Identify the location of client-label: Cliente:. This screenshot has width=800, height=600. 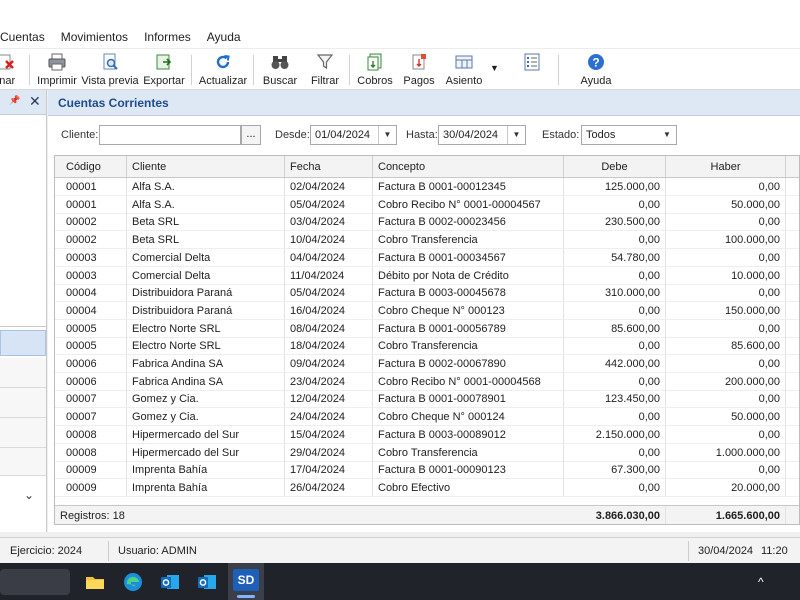
(80, 135).